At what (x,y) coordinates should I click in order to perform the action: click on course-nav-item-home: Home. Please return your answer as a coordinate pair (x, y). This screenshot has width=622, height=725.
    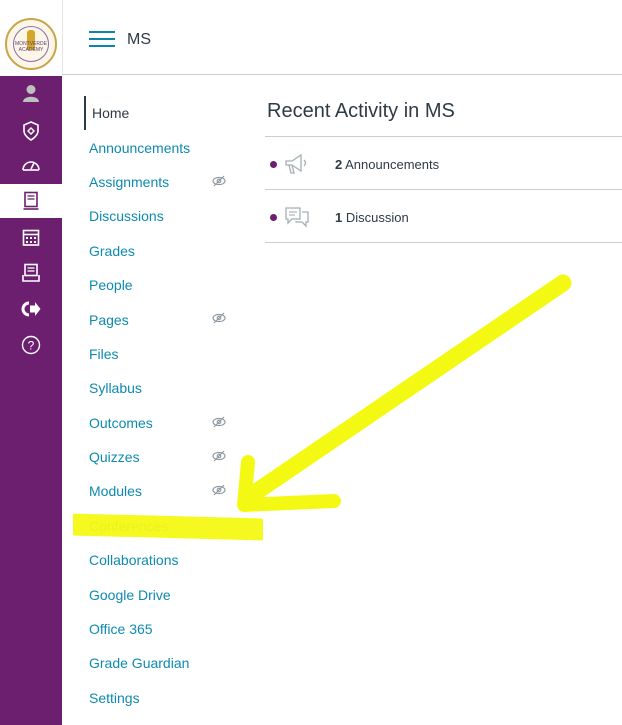
    Looking at the image, I should click on (160, 113).